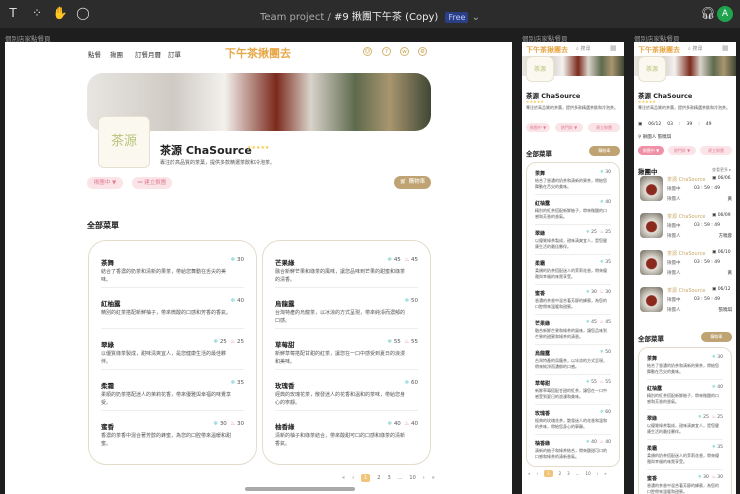  I want to click on cart-button: 🛒︎ 購物車, so click(412, 182).